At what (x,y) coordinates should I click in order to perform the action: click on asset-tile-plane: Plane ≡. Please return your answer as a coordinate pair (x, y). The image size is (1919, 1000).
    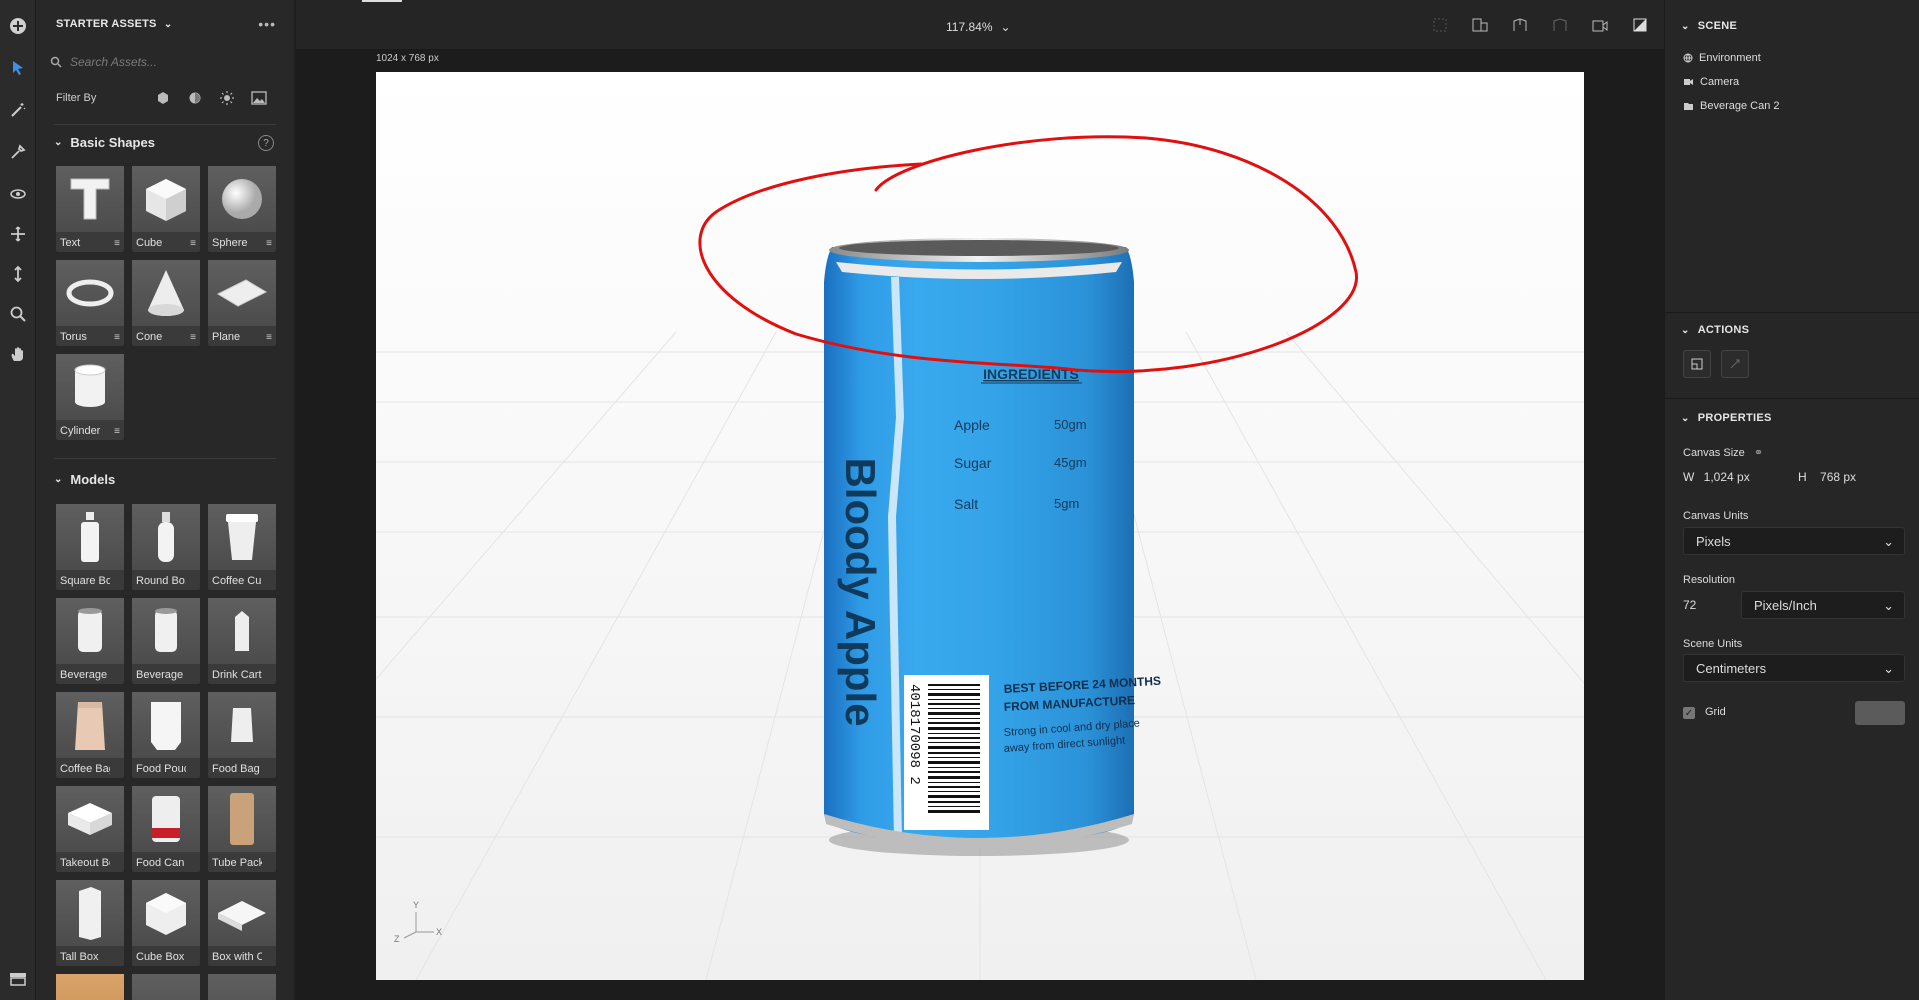
    Looking at the image, I should click on (242, 303).